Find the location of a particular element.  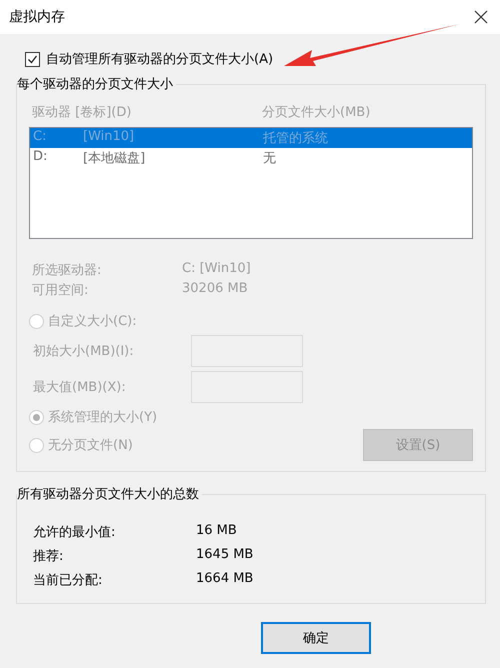

table-cell-text: C: is located at coordinates (40, 137).